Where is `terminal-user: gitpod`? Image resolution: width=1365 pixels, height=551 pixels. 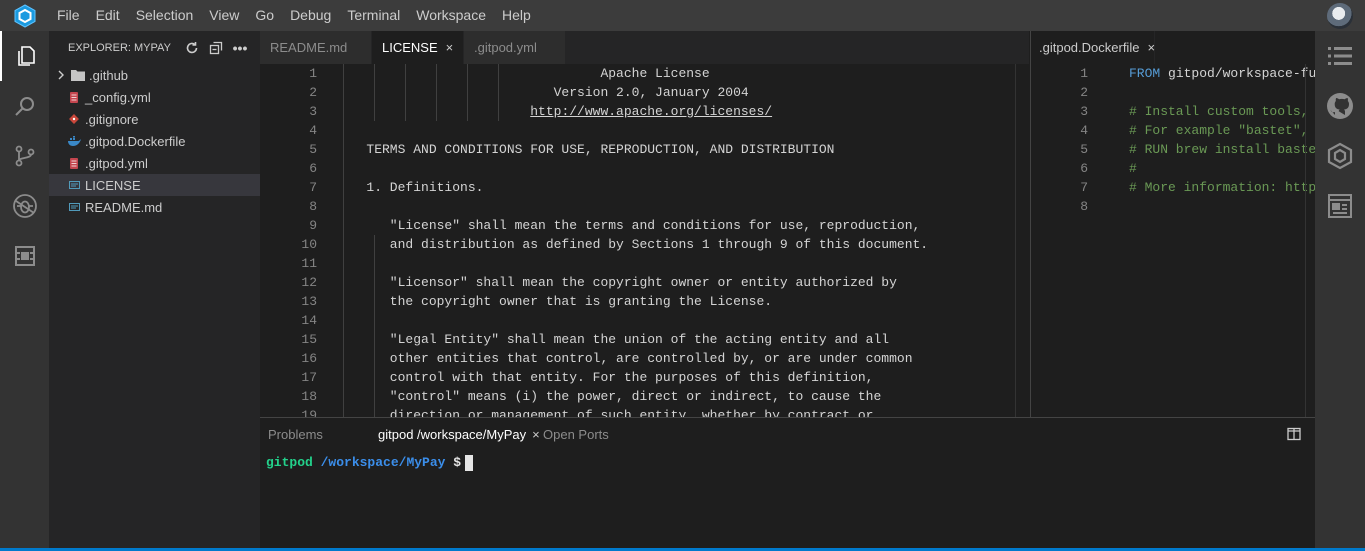 terminal-user: gitpod is located at coordinates (289, 462).